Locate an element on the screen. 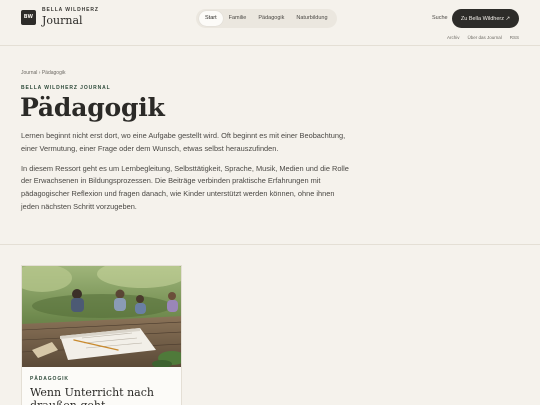 The height and width of the screenshot is (405, 540). main-nav: Start Familie Pädagogik Naturbildung is located at coordinates (266, 18).